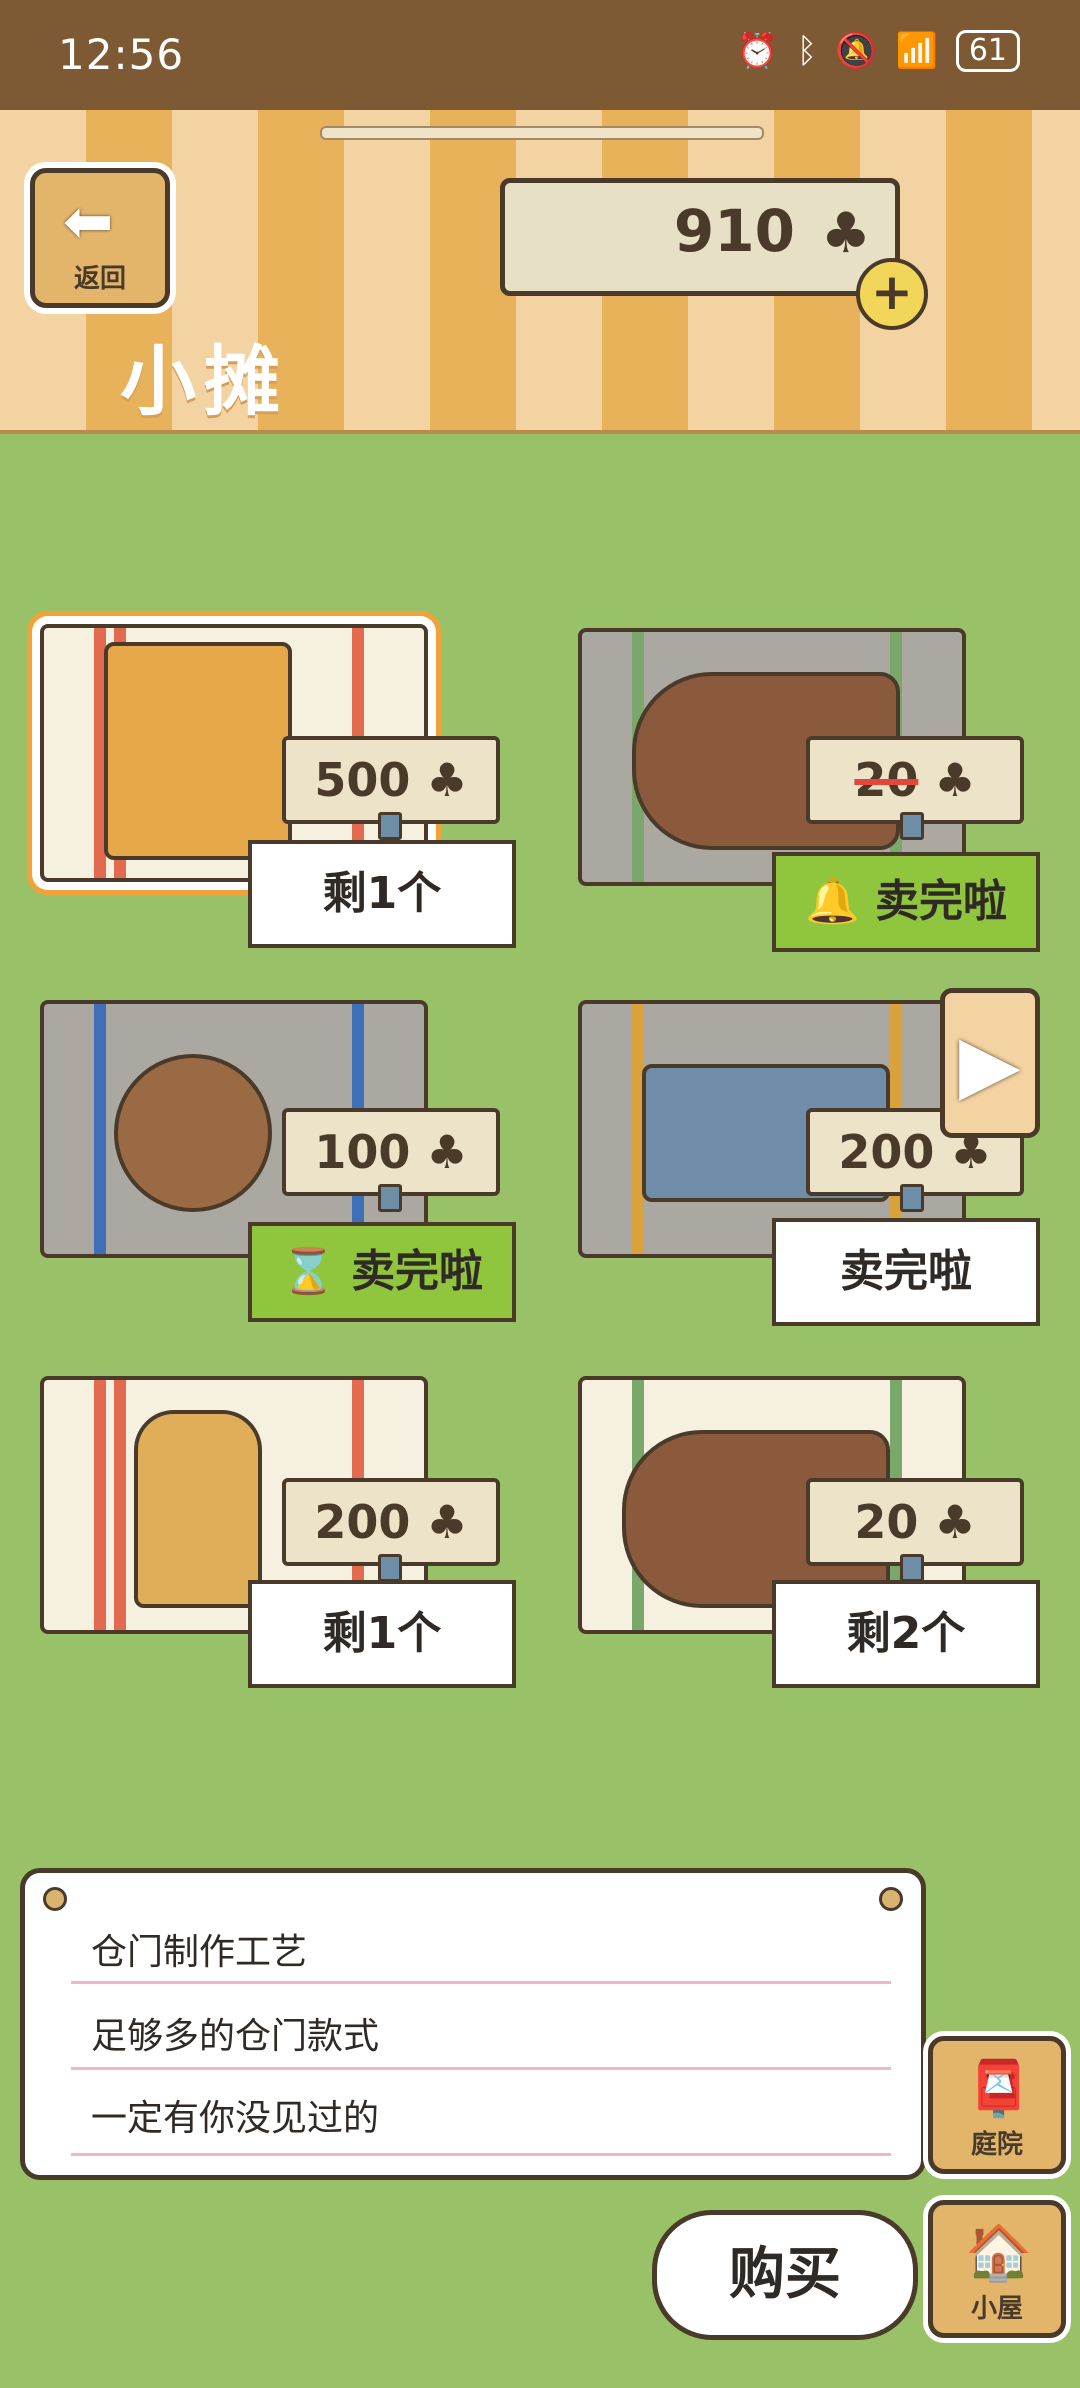 The width and height of the screenshot is (1080, 2388). Describe the element at coordinates (999, 2088) in the screenshot. I see `mailbox-icon: 📮` at that location.